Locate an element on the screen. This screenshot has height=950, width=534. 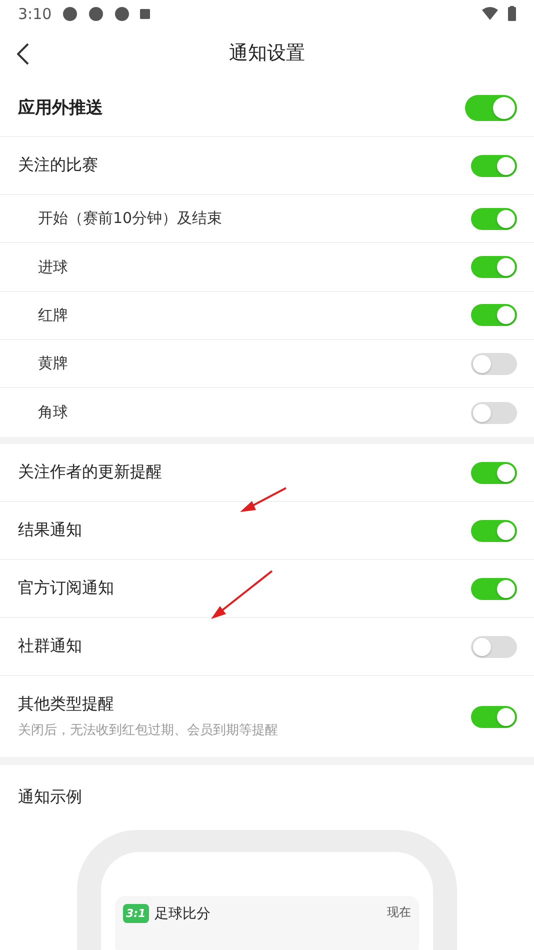
setting-label: 黄牌 is located at coordinates (53, 364).